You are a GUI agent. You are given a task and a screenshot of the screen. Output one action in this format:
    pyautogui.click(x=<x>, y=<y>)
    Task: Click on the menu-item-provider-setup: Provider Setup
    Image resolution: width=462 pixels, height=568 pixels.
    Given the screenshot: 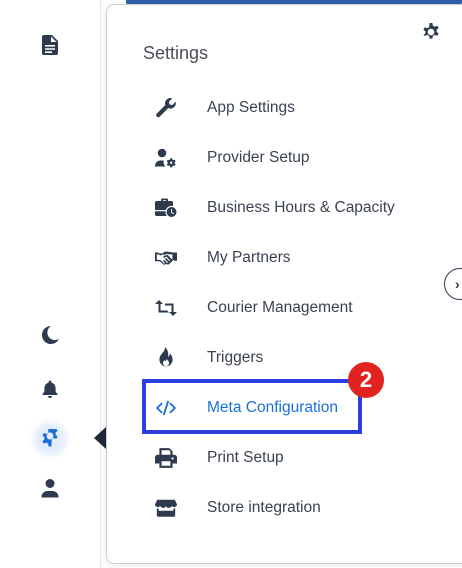 What is the action you would take?
    pyautogui.click(x=293, y=158)
    